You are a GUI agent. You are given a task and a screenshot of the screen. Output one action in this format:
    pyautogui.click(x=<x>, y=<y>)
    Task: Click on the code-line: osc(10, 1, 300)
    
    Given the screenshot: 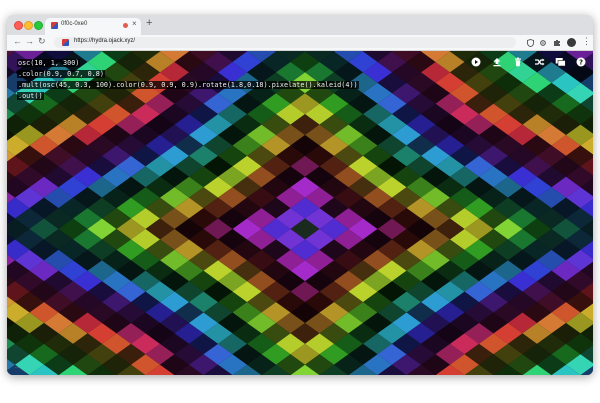 What is the action you would take?
    pyautogui.click(x=188, y=63)
    